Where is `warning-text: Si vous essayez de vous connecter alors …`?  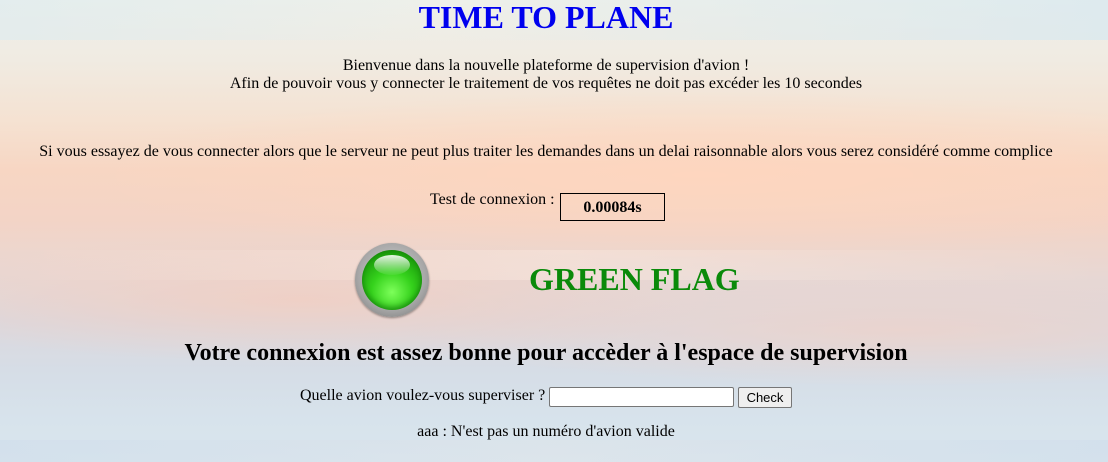 warning-text: Si vous essayez de vous connecter alors … is located at coordinates (546, 151).